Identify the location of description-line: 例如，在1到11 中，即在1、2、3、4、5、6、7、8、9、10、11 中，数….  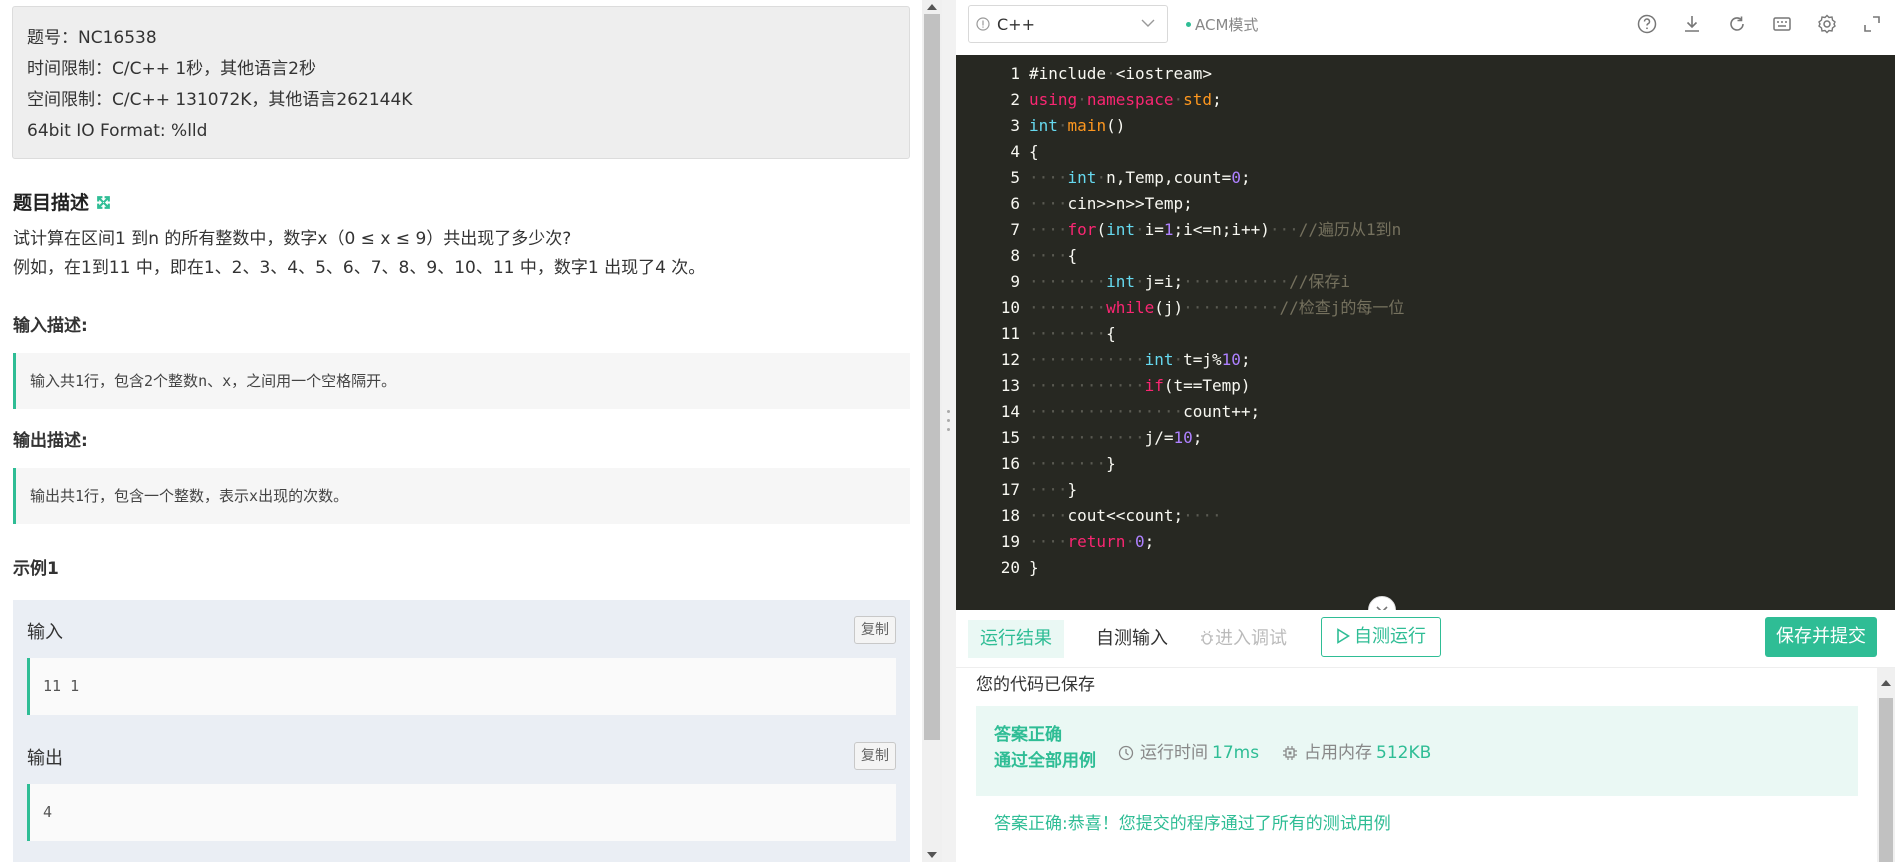
(359, 268).